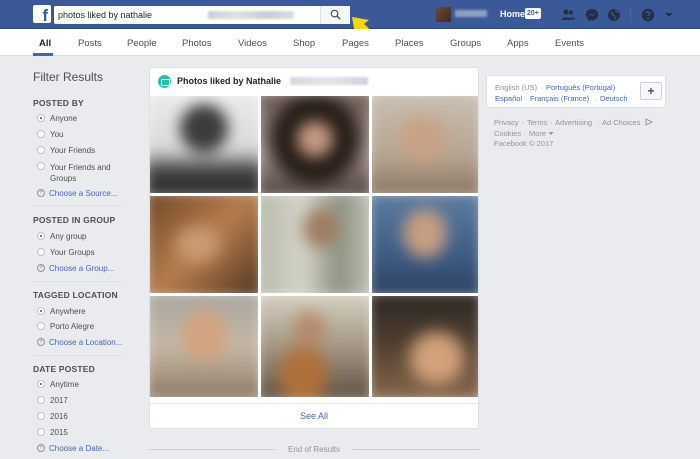  What do you see at coordinates (537, 122) in the screenshot?
I see `footer-link-terms: Terms` at bounding box center [537, 122].